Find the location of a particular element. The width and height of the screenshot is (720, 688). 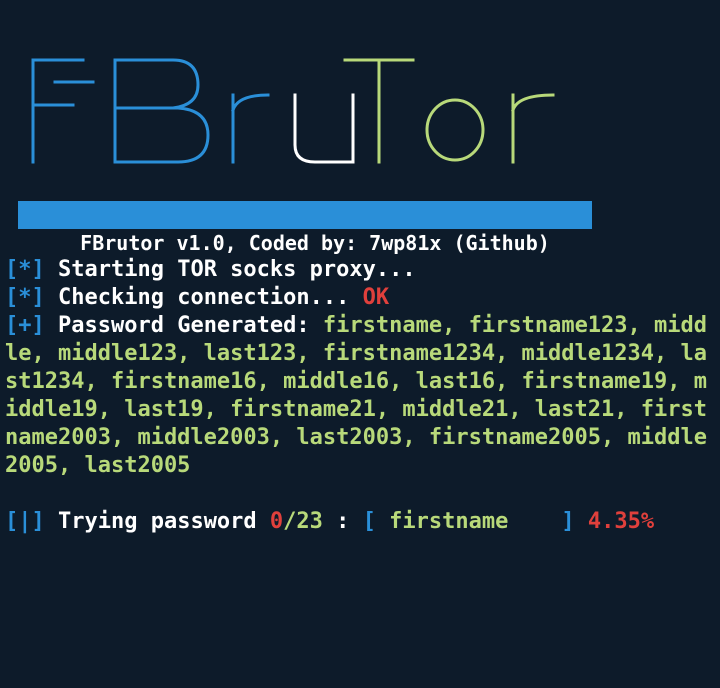

progress-percent: 4.35% is located at coordinates (614, 521).